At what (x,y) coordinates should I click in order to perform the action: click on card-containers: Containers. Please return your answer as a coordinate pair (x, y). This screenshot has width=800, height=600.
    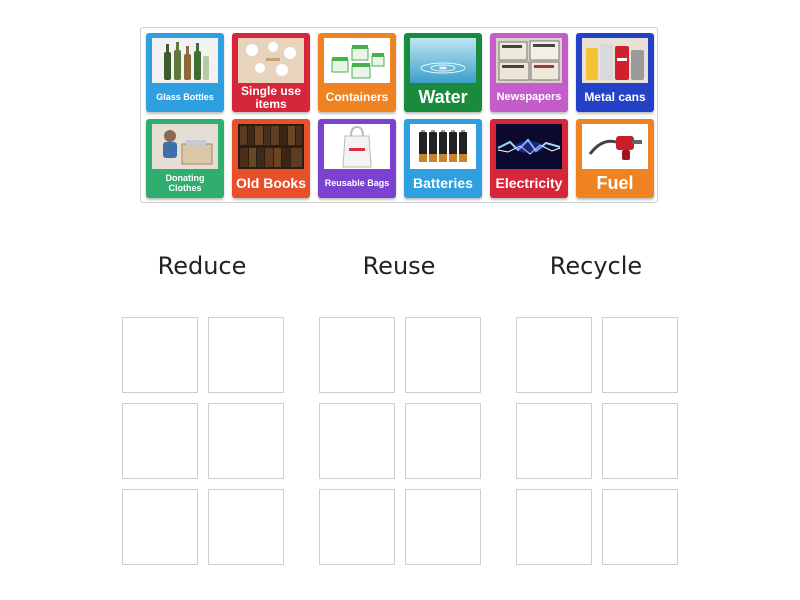
    Looking at the image, I should click on (357, 72).